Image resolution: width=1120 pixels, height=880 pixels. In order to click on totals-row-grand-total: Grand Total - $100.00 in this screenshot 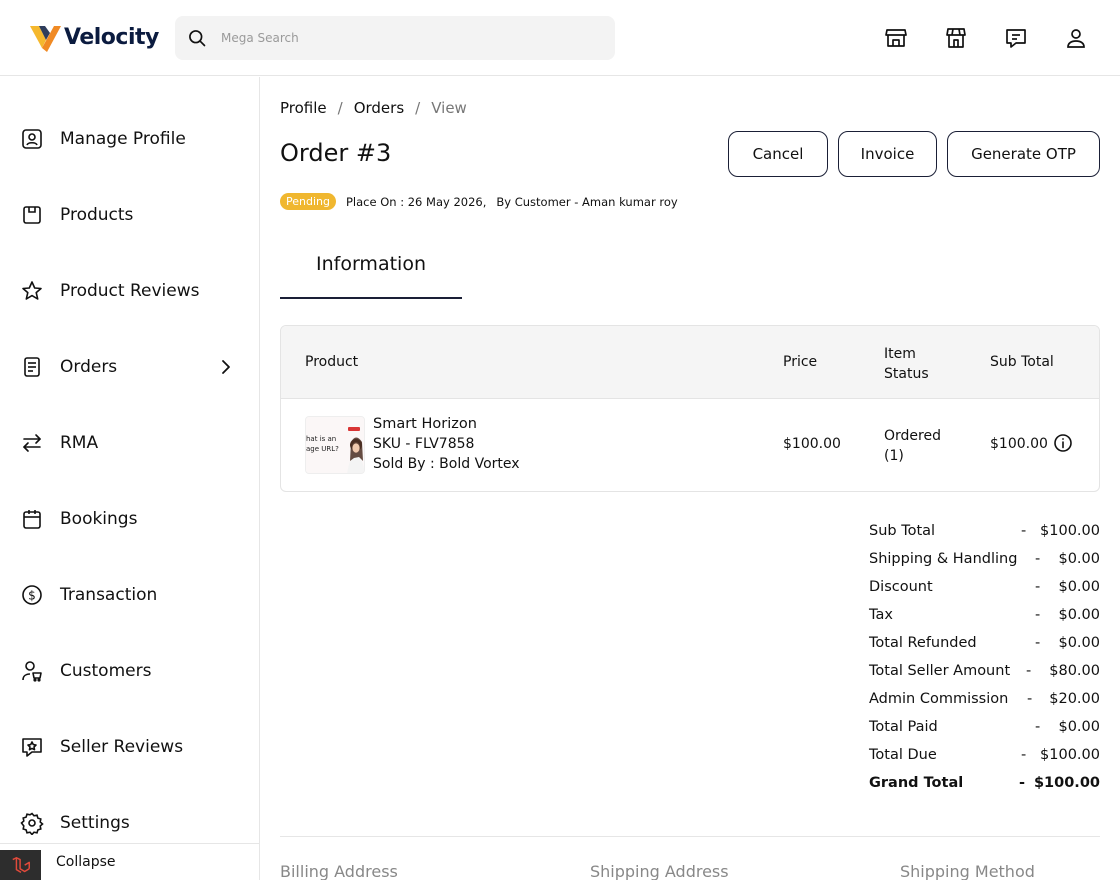, I will do `click(984, 785)`.